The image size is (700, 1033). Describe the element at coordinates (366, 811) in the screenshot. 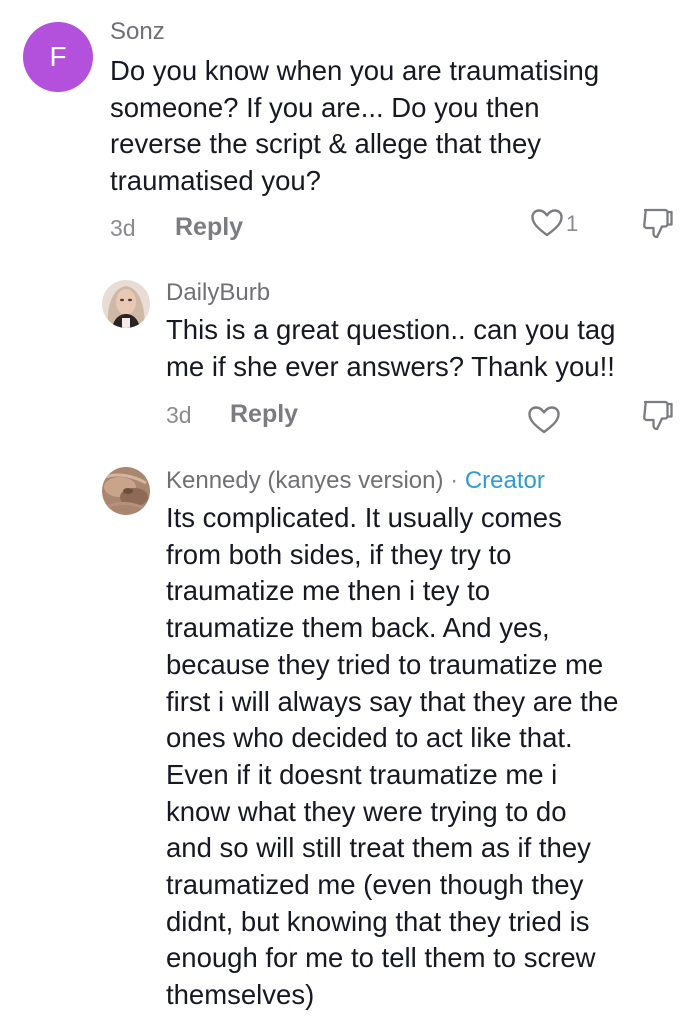

I see `comment-text-line: know what they were trying to do` at that location.